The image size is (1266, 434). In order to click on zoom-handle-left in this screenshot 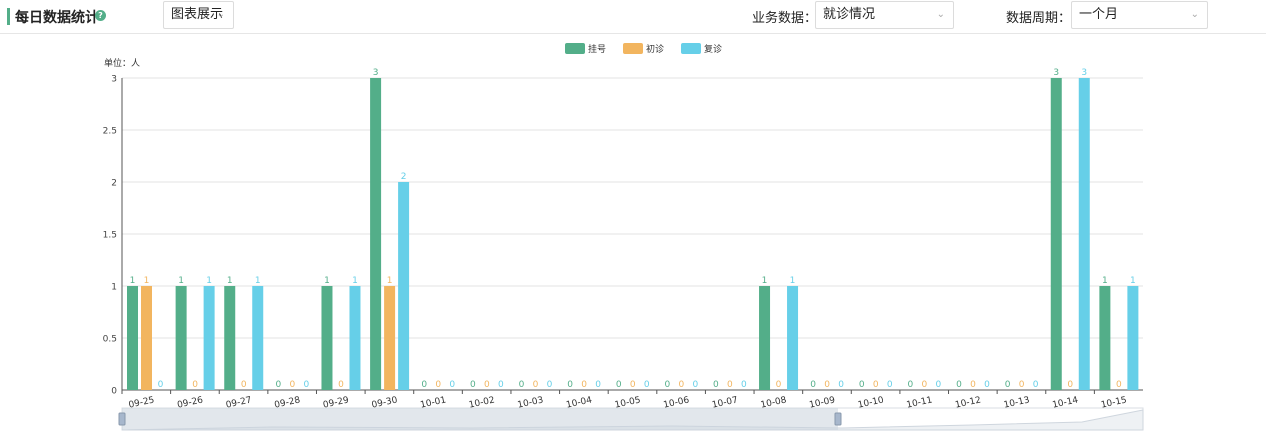, I will do `click(122, 419)`.